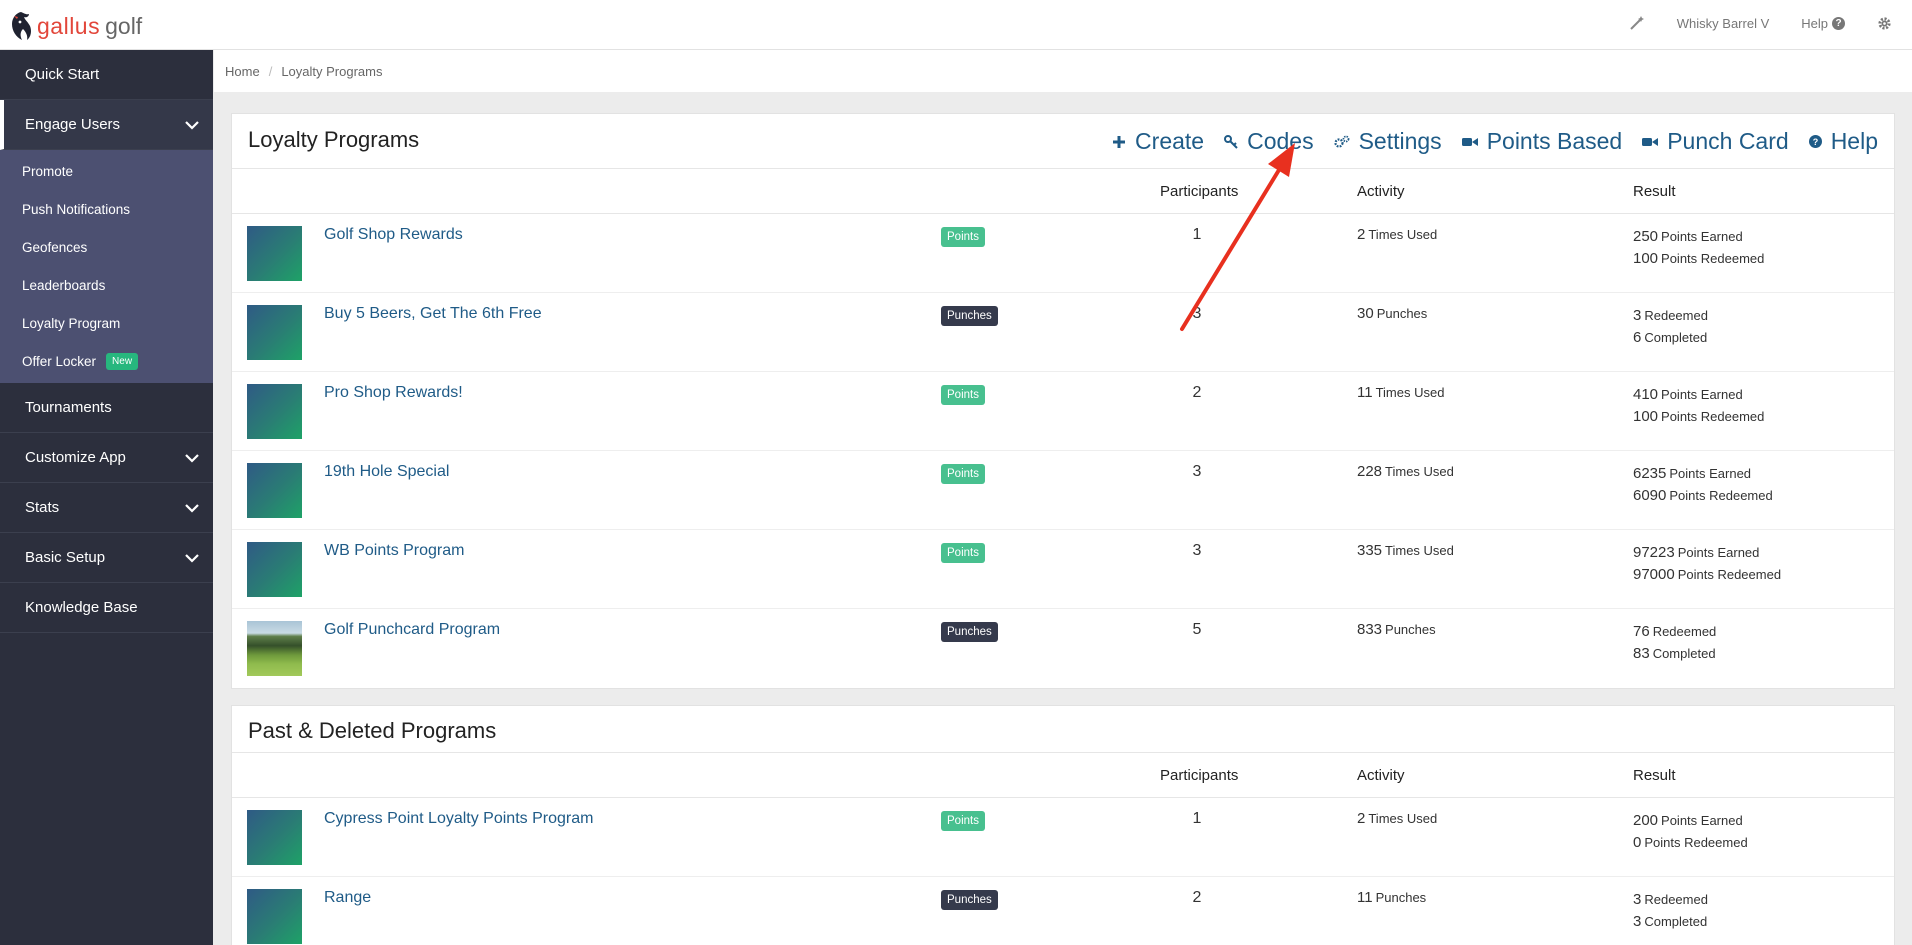 The height and width of the screenshot is (945, 1912). What do you see at coordinates (458, 819) in the screenshot?
I see `program-name-link: Cypress Point Loyalty Points Program` at bounding box center [458, 819].